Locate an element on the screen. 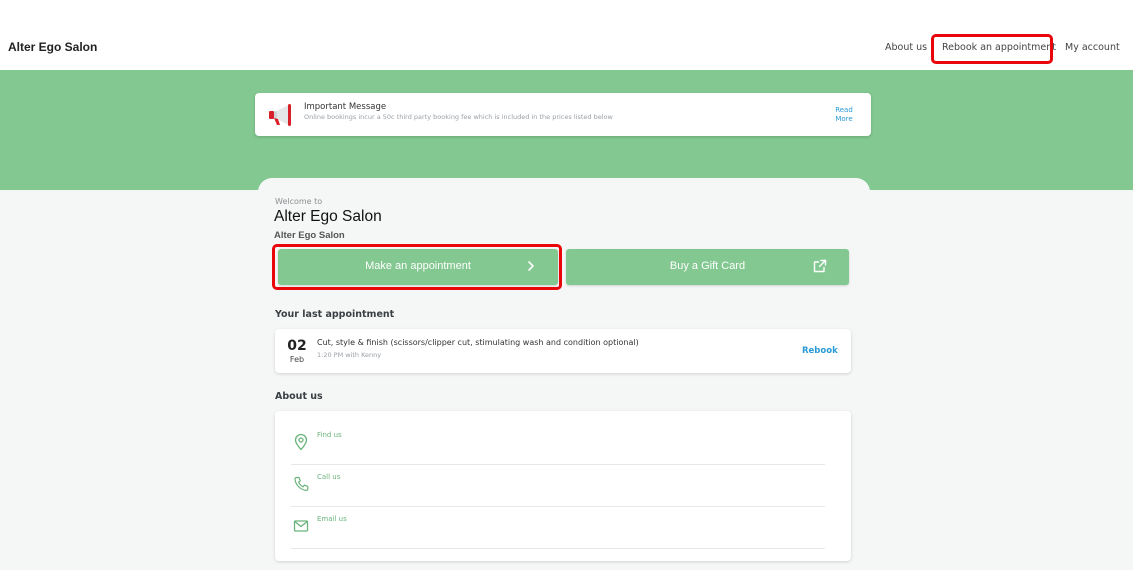  email-icon is located at coordinates (301, 526).